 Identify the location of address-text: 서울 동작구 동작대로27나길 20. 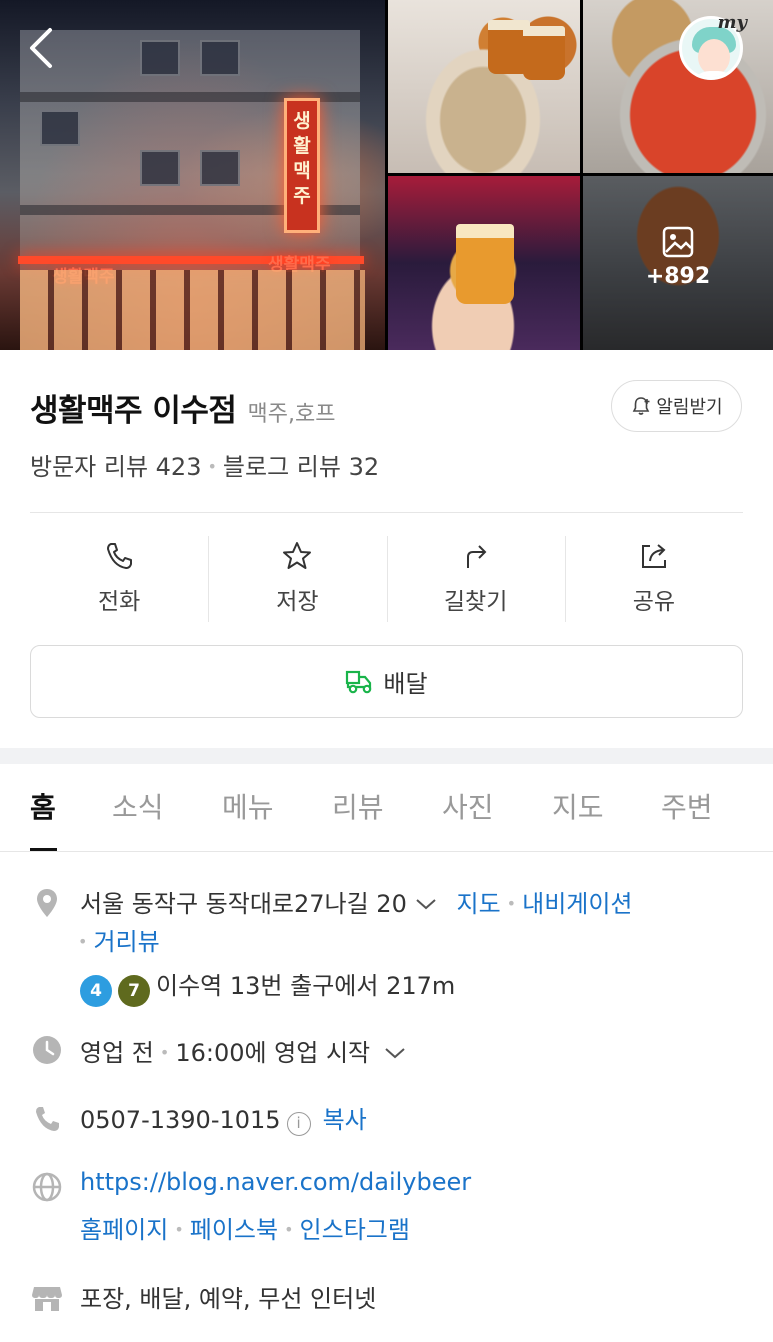
(243, 904).